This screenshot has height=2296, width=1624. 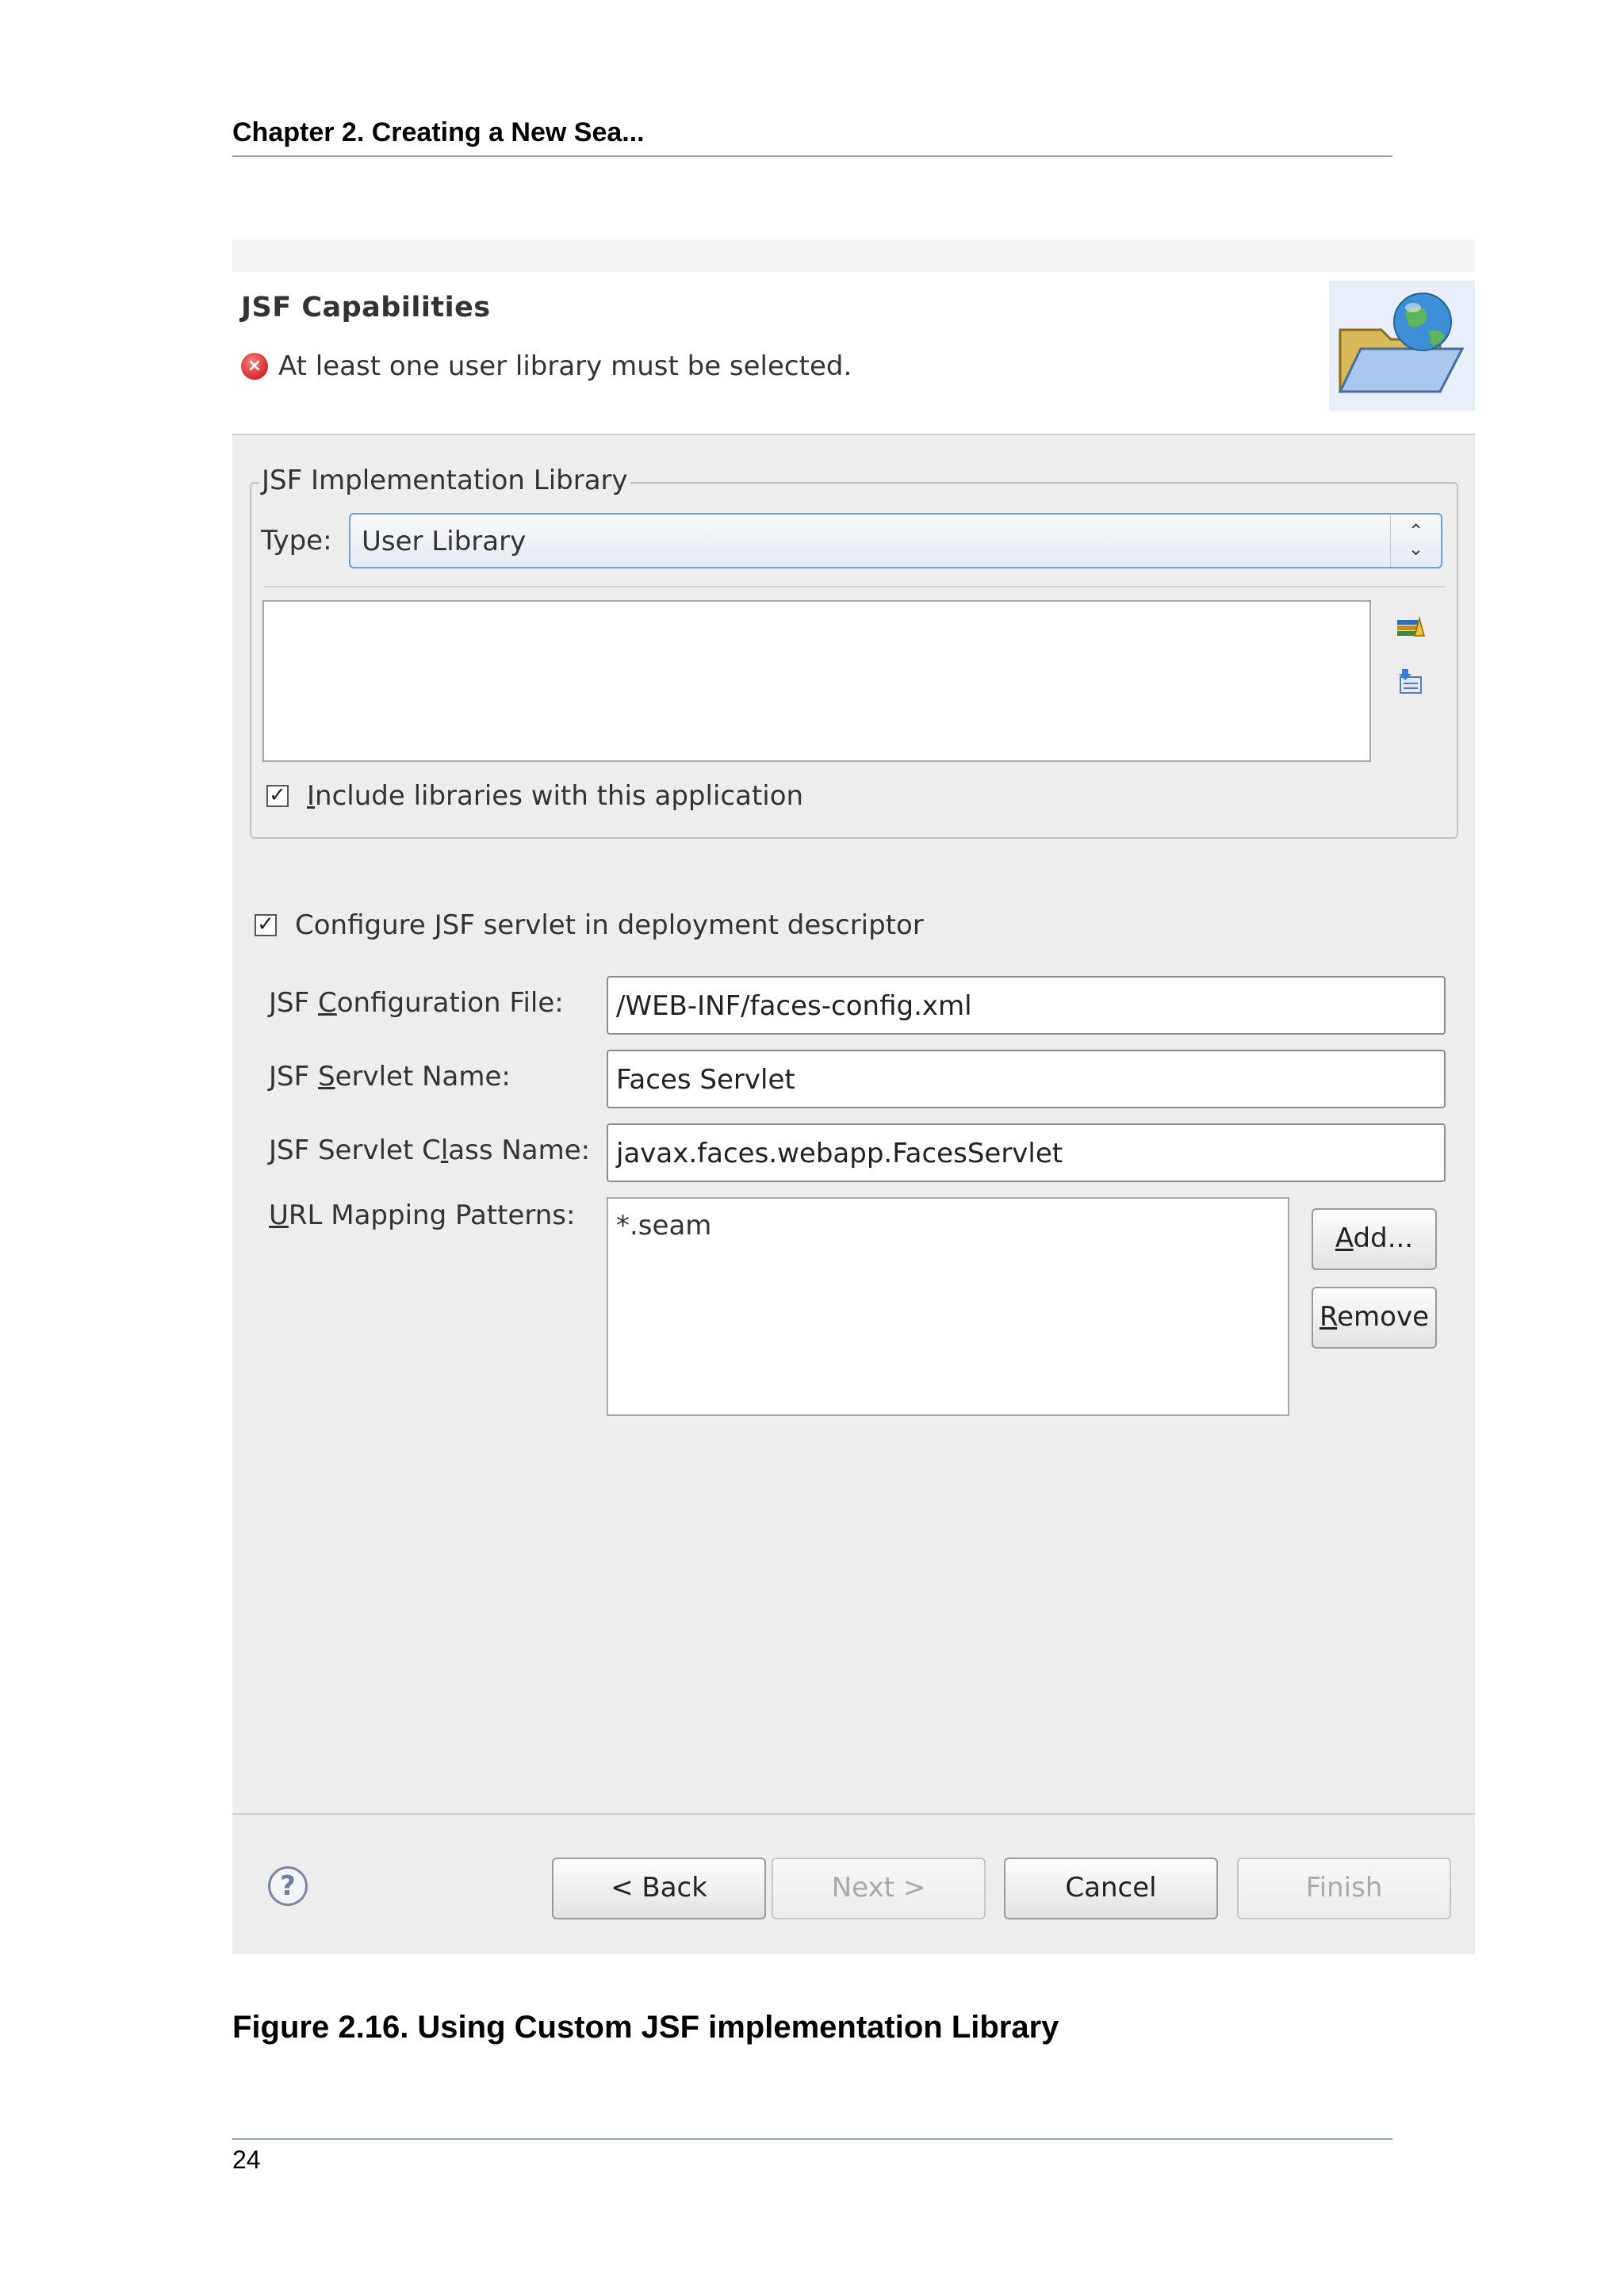 I want to click on include-libraries-checkbox: ✓, so click(x=277, y=796).